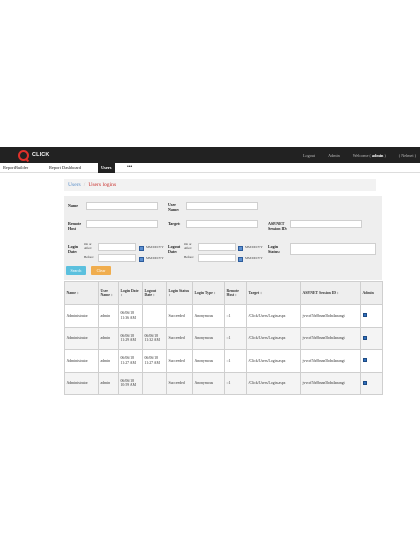 Image resolution: width=420 pixels, height=534 pixels. I want to click on login-date-label: Login Date:, so click(73, 249).